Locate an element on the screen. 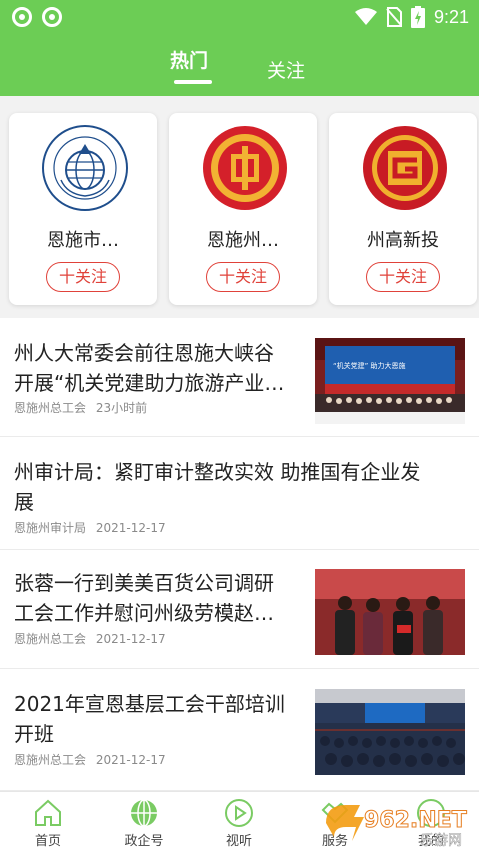 This screenshot has height=851, width=479. news-meta: 恩施州总工会 23小时前 is located at coordinates (80, 407).